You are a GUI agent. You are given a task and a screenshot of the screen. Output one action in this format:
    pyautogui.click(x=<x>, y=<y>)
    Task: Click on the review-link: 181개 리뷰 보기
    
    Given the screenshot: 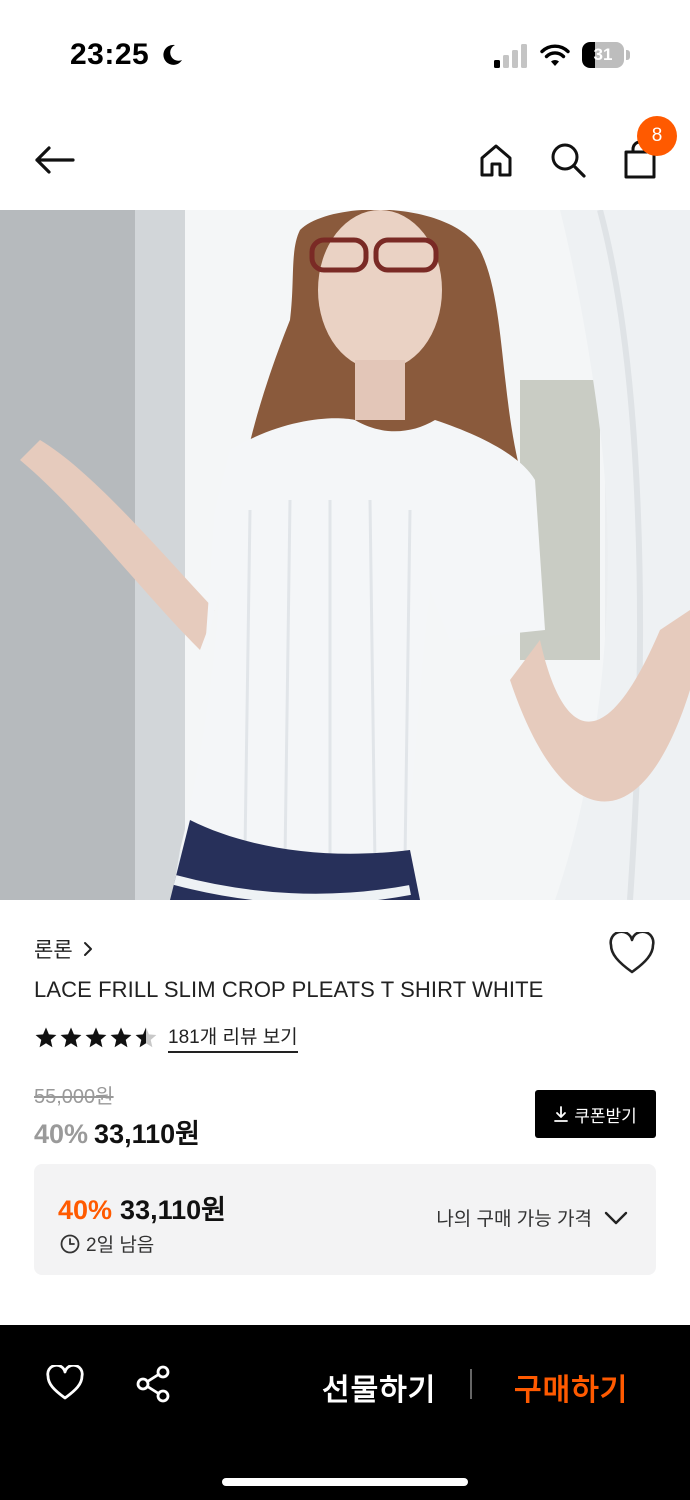 What is the action you would take?
    pyautogui.click(x=233, y=1037)
    